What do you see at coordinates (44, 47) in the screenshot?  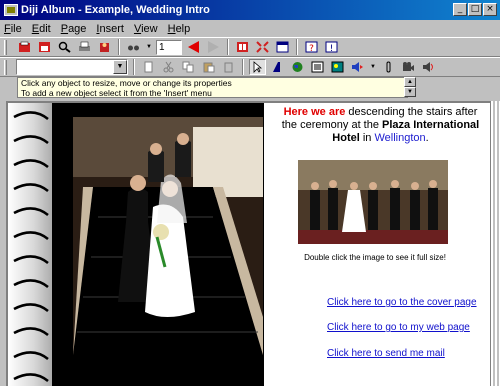 I see `save-album-icon` at bounding box center [44, 47].